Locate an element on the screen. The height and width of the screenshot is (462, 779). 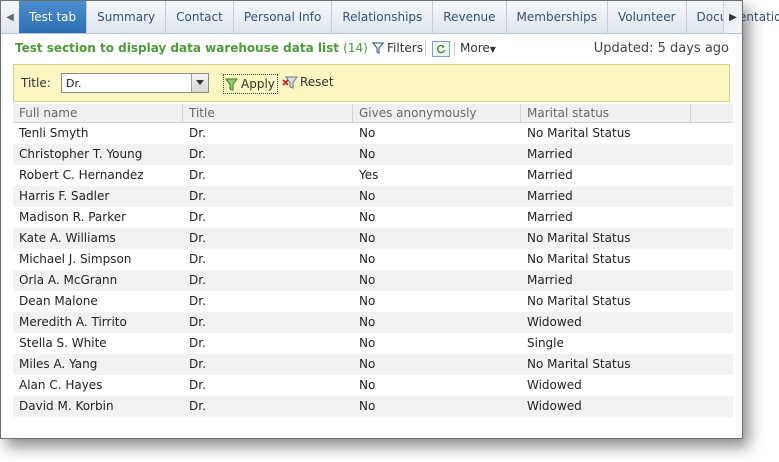
cell-full-name: Kate A. Williams is located at coordinates (67, 238).